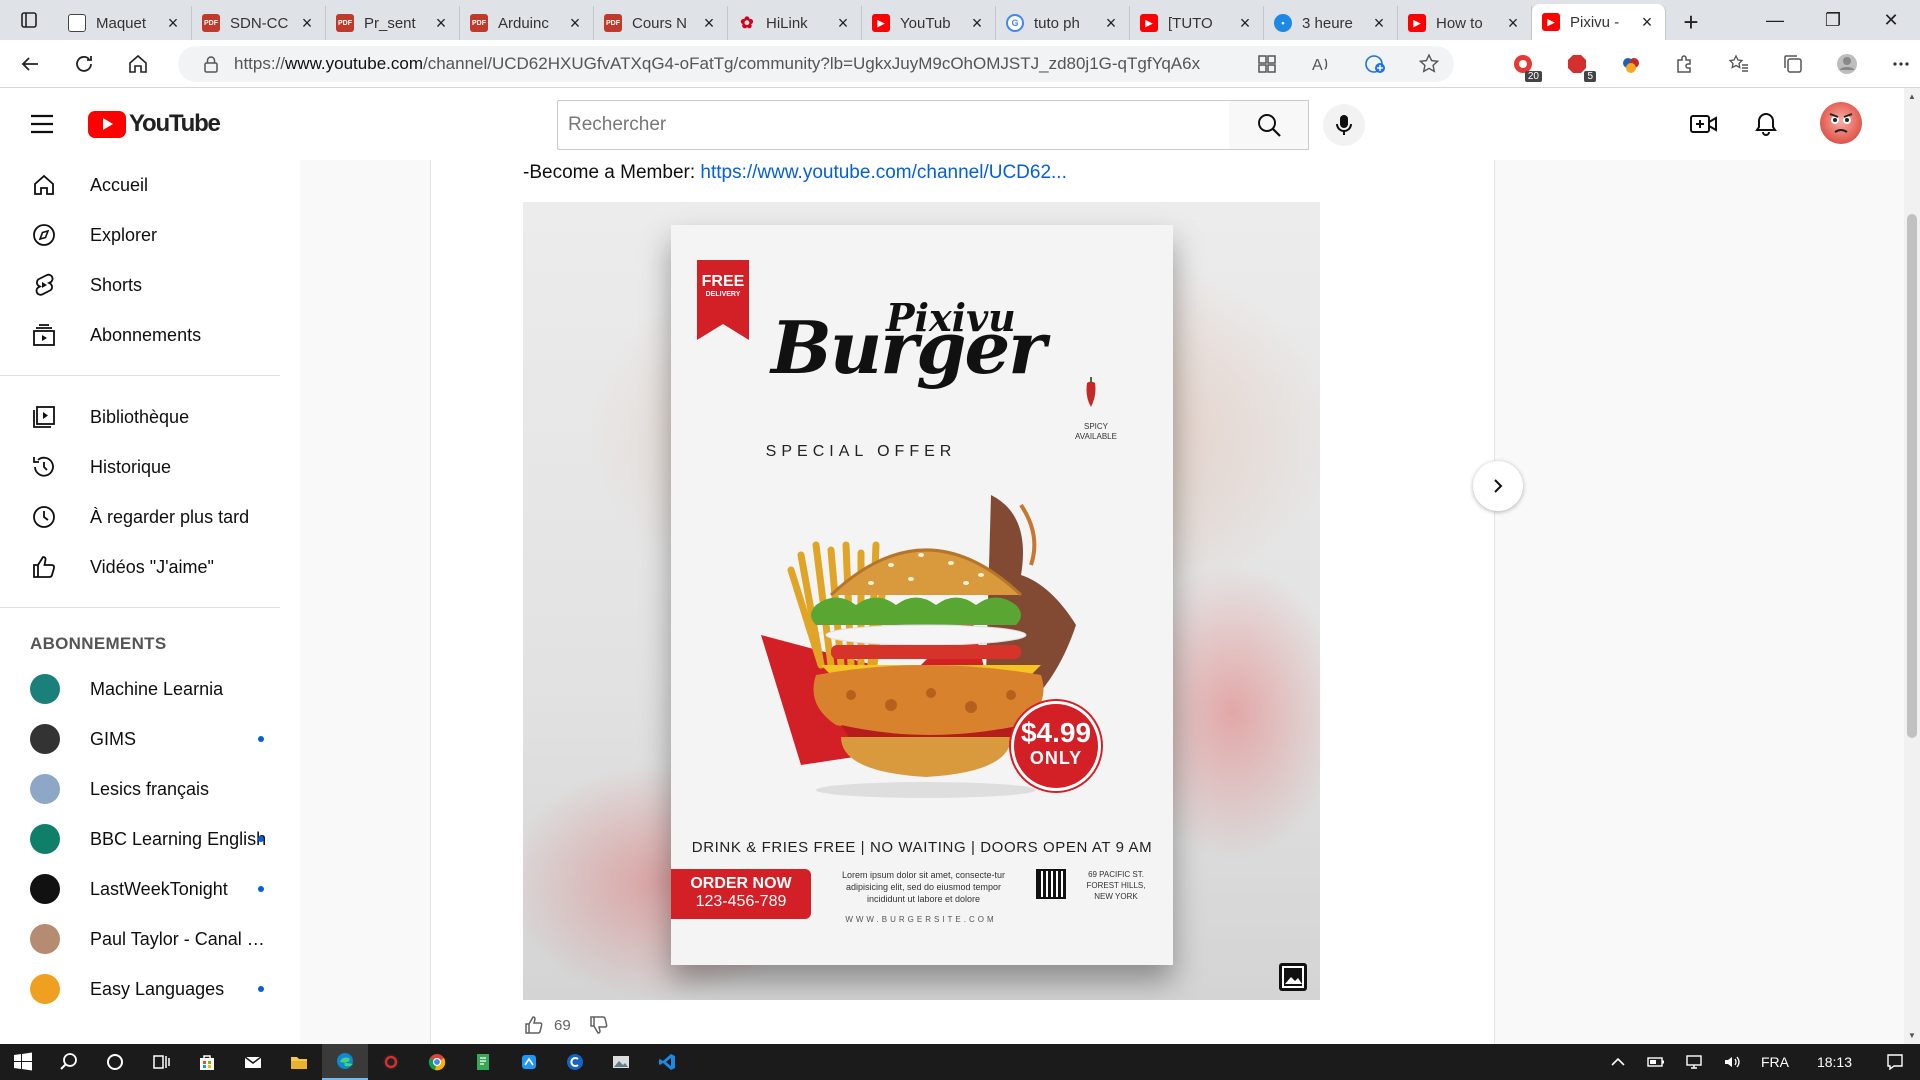 Image resolution: width=1920 pixels, height=1080 pixels. What do you see at coordinates (150, 417) in the screenshot?
I see `sidebar-item-library: Bibliothèque` at bounding box center [150, 417].